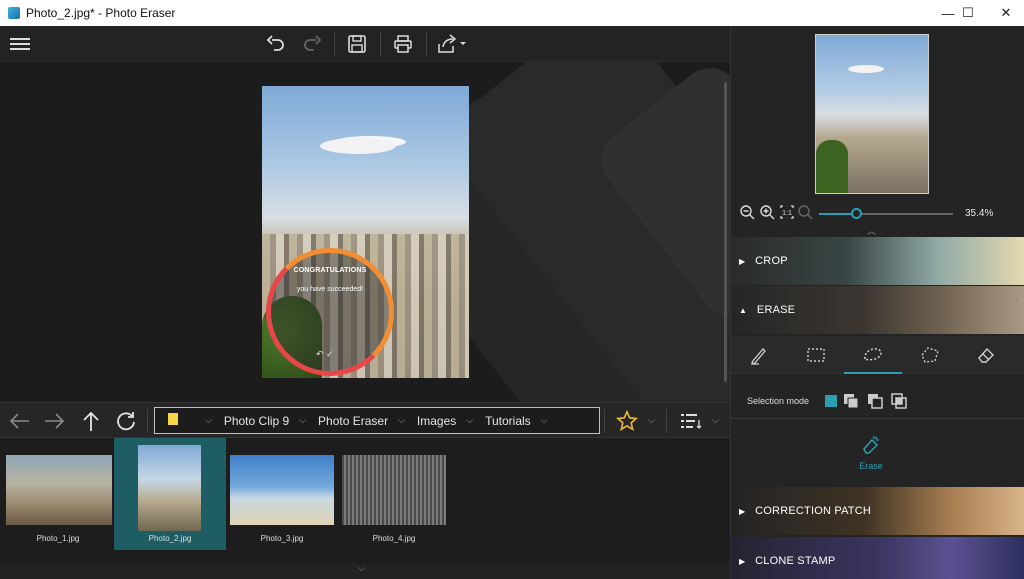  What do you see at coordinates (871, 466) in the screenshot?
I see `erase-button-label: Erase` at bounding box center [871, 466].